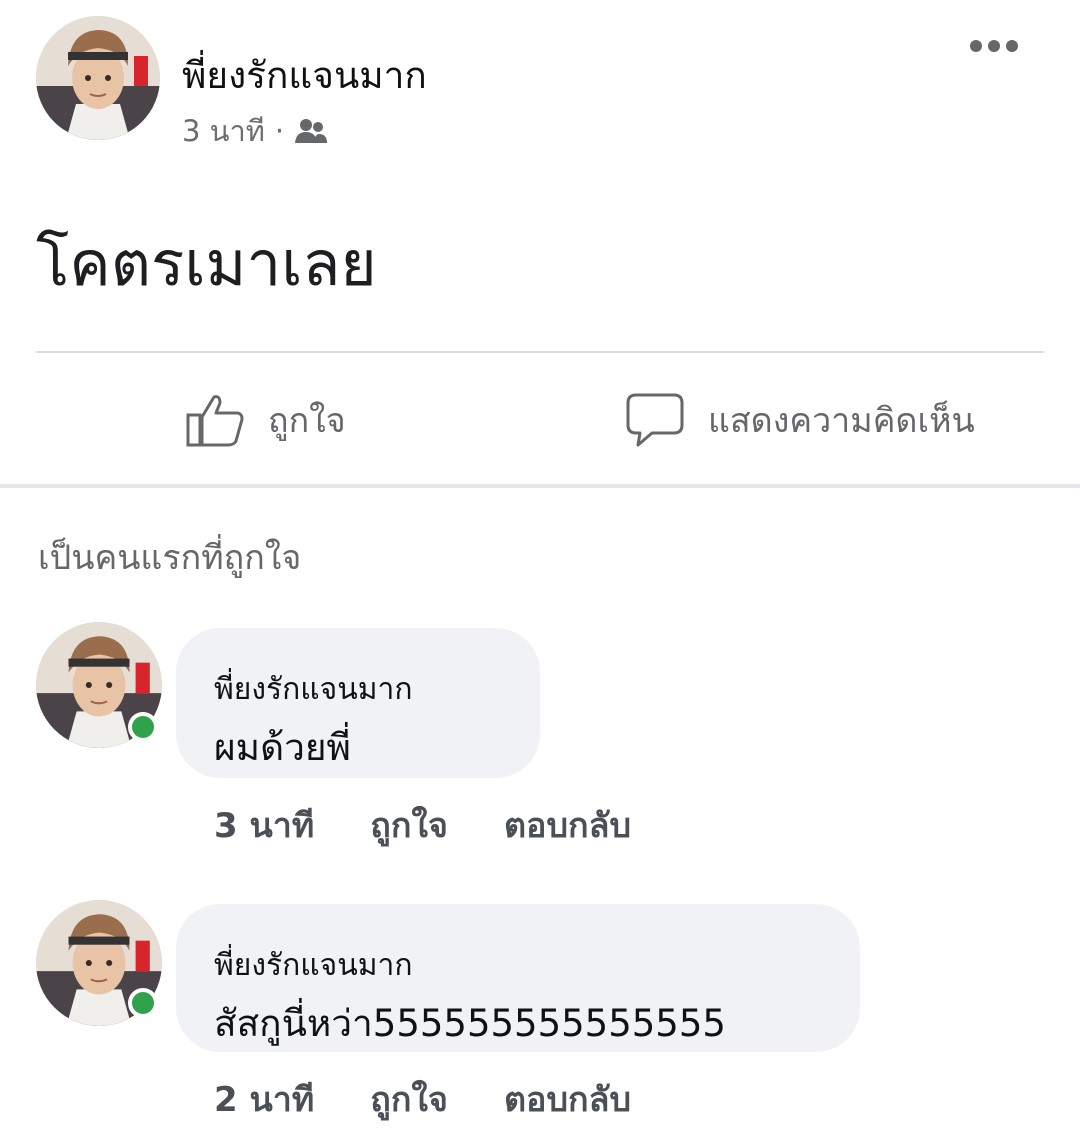  I want to click on friends-icon, so click(311, 131).